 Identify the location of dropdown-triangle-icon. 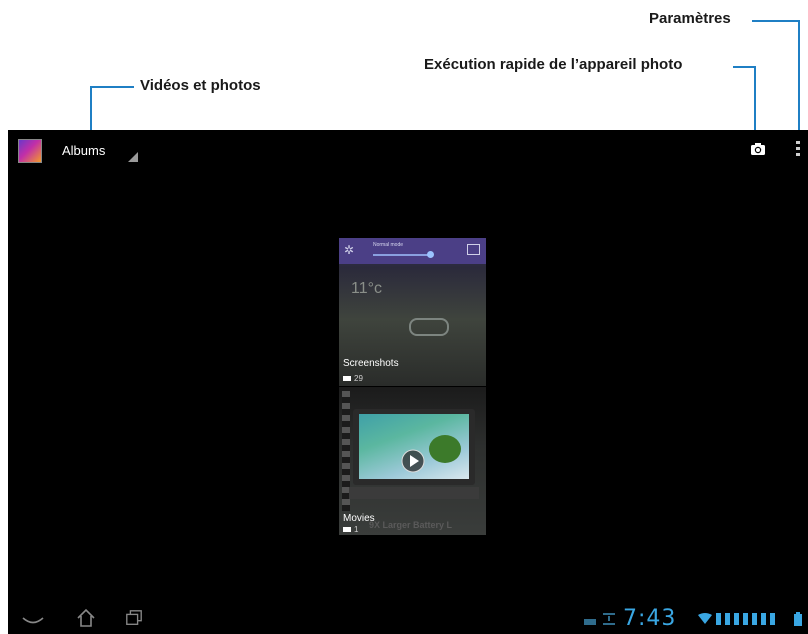
(133, 157).